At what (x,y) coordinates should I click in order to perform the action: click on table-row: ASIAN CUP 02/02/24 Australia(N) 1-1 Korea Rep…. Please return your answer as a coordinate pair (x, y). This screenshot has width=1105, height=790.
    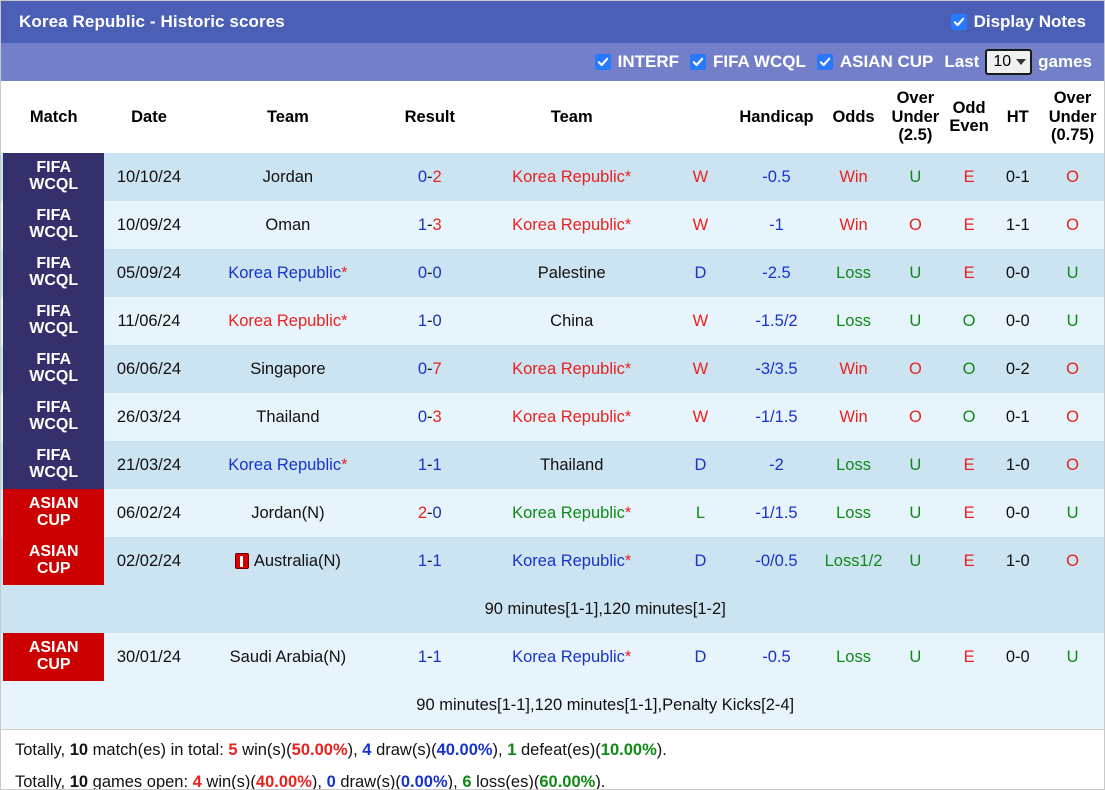
    Looking at the image, I should click on (552, 561).